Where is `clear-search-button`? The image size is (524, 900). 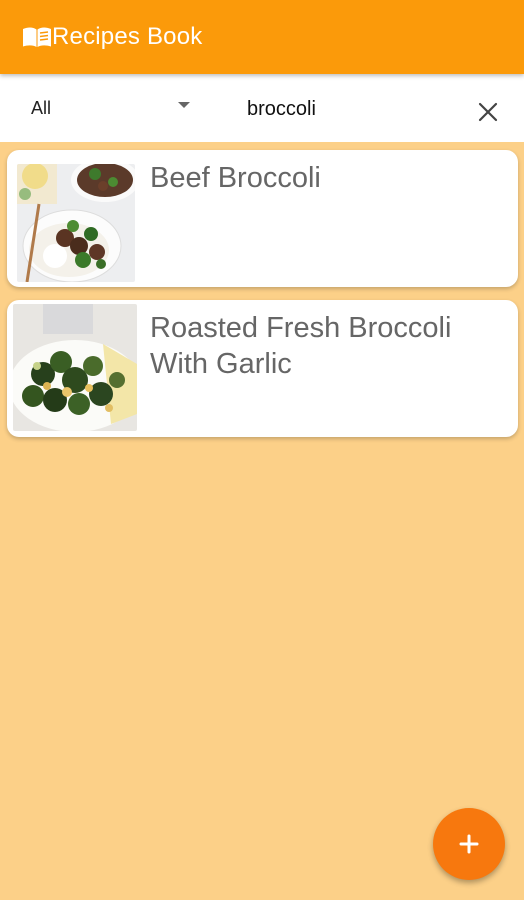
clear-search-button is located at coordinates (488, 112).